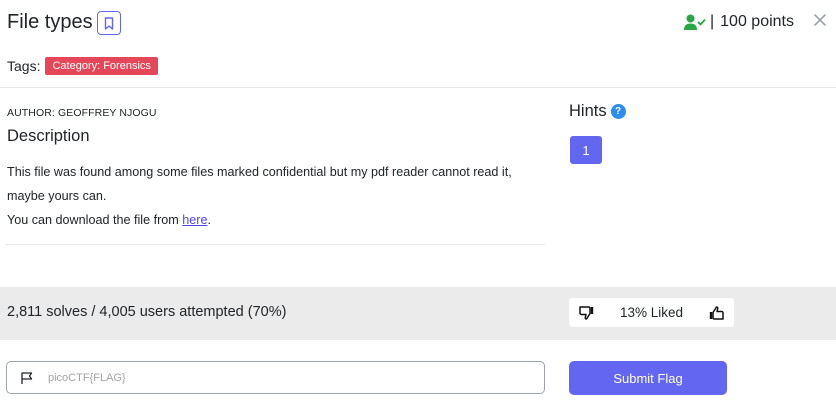 The height and width of the screenshot is (402, 836). I want to click on close-button, so click(820, 20).